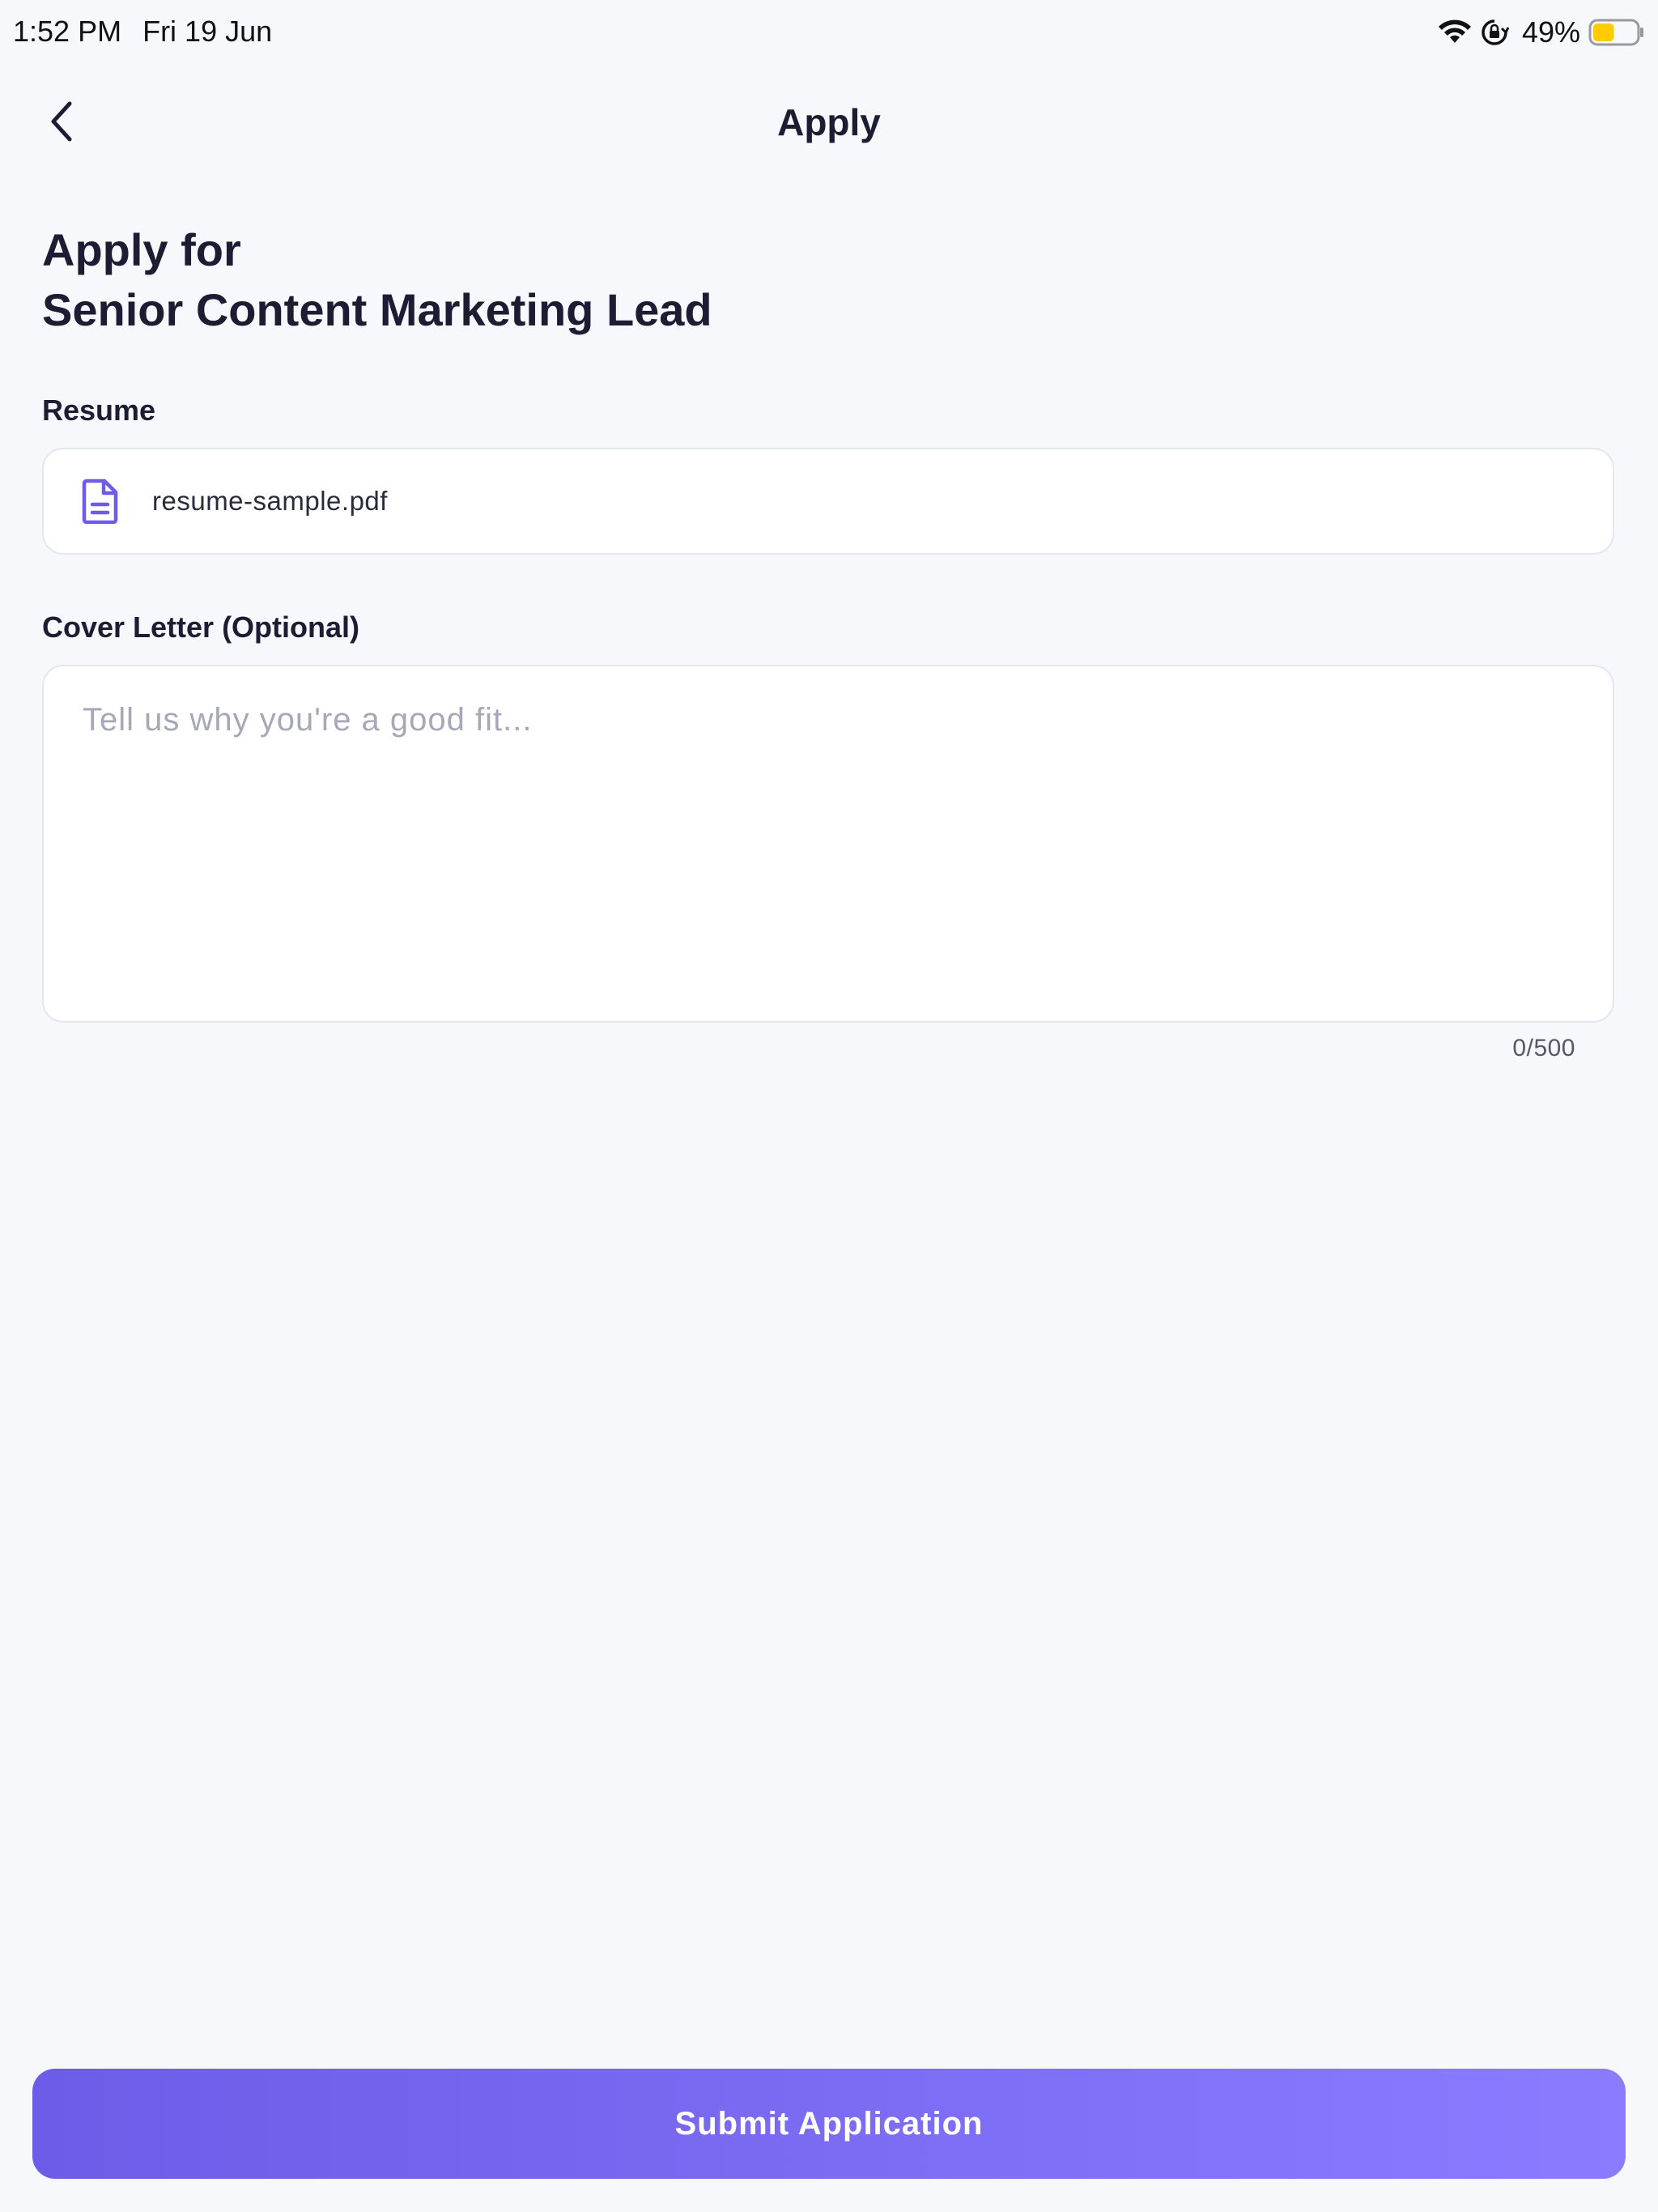 The width and height of the screenshot is (1658, 2212). Describe the element at coordinates (829, 2124) in the screenshot. I see `submit-application-button: Submit Application` at that location.